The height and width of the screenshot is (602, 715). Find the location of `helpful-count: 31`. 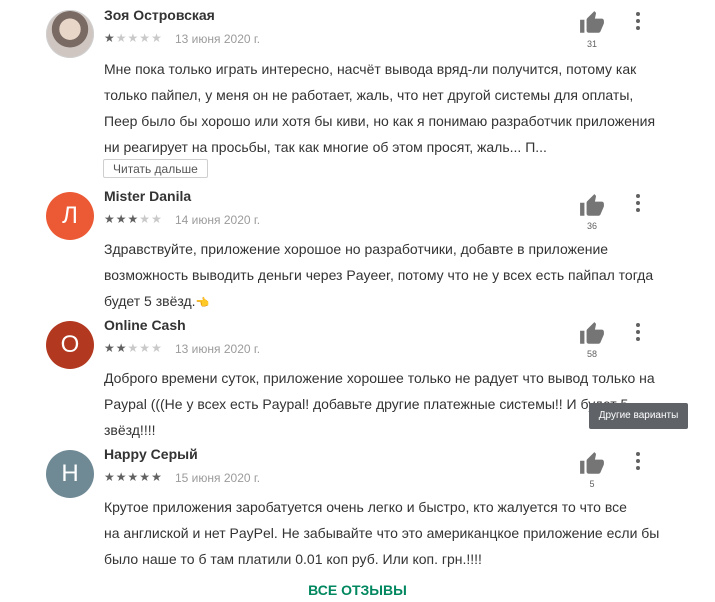

helpful-count: 31 is located at coordinates (591, 44).